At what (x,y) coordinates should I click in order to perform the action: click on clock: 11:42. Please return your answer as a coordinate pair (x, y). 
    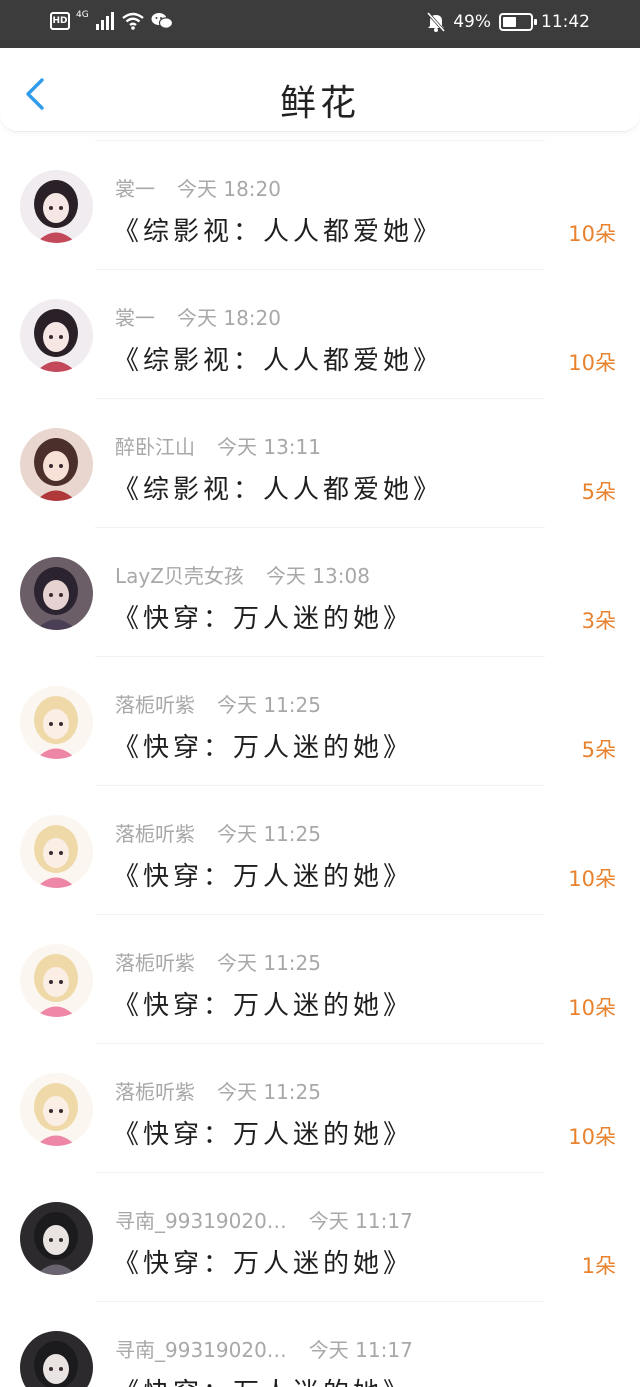
    Looking at the image, I should click on (565, 22).